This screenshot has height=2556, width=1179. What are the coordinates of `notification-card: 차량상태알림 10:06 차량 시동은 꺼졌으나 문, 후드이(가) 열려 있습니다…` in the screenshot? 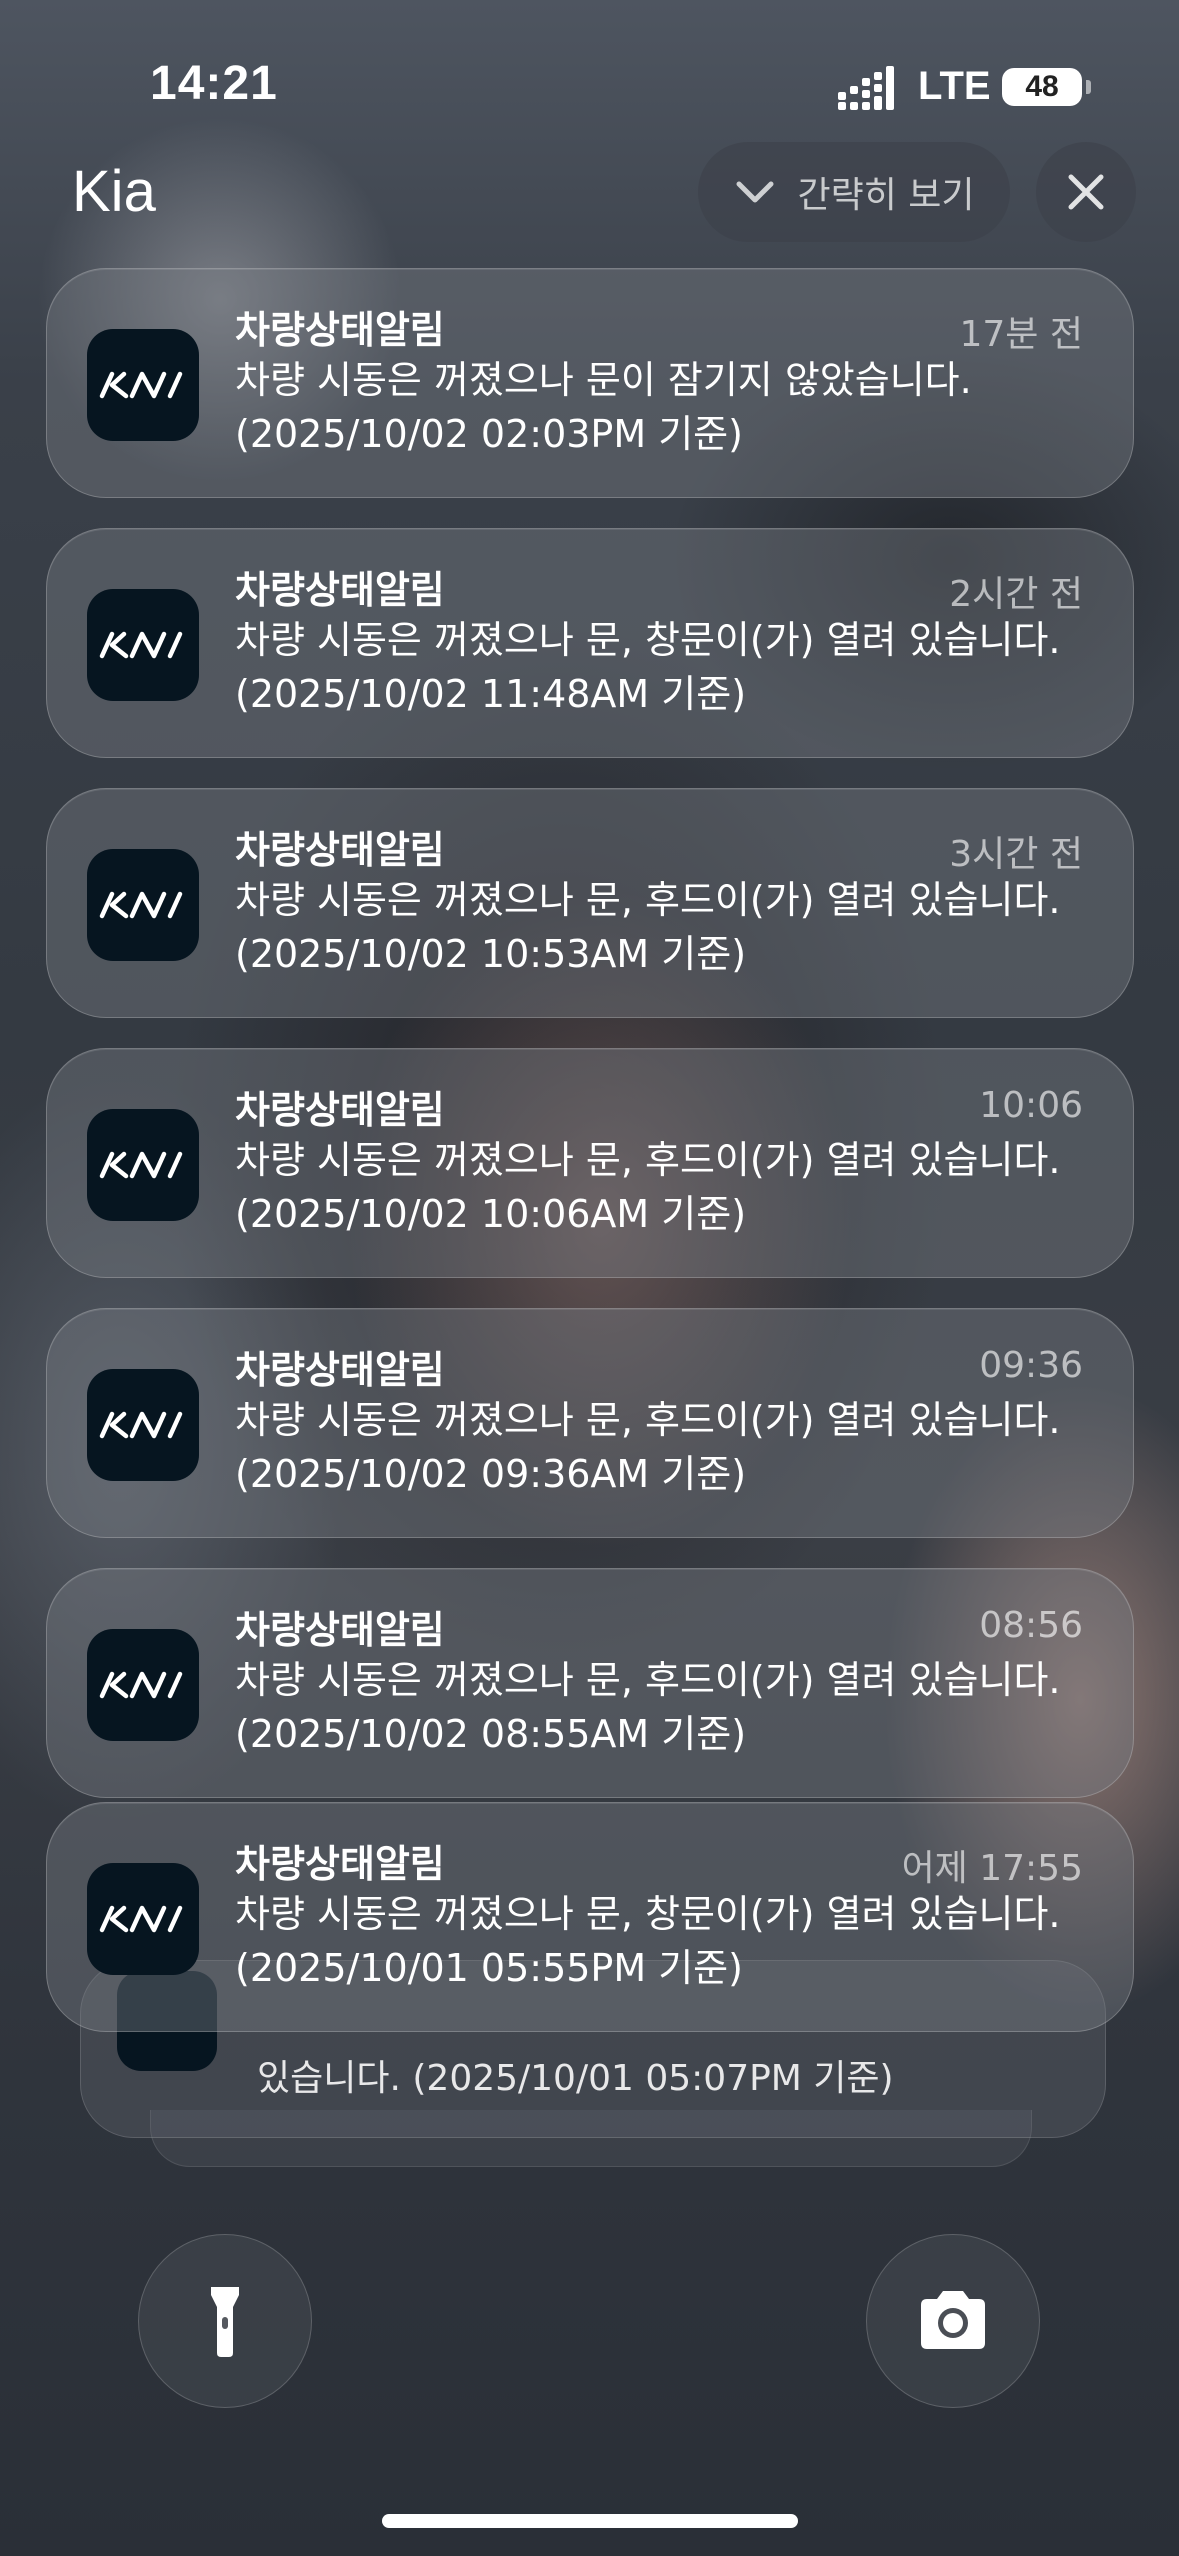 It's located at (590, 1163).